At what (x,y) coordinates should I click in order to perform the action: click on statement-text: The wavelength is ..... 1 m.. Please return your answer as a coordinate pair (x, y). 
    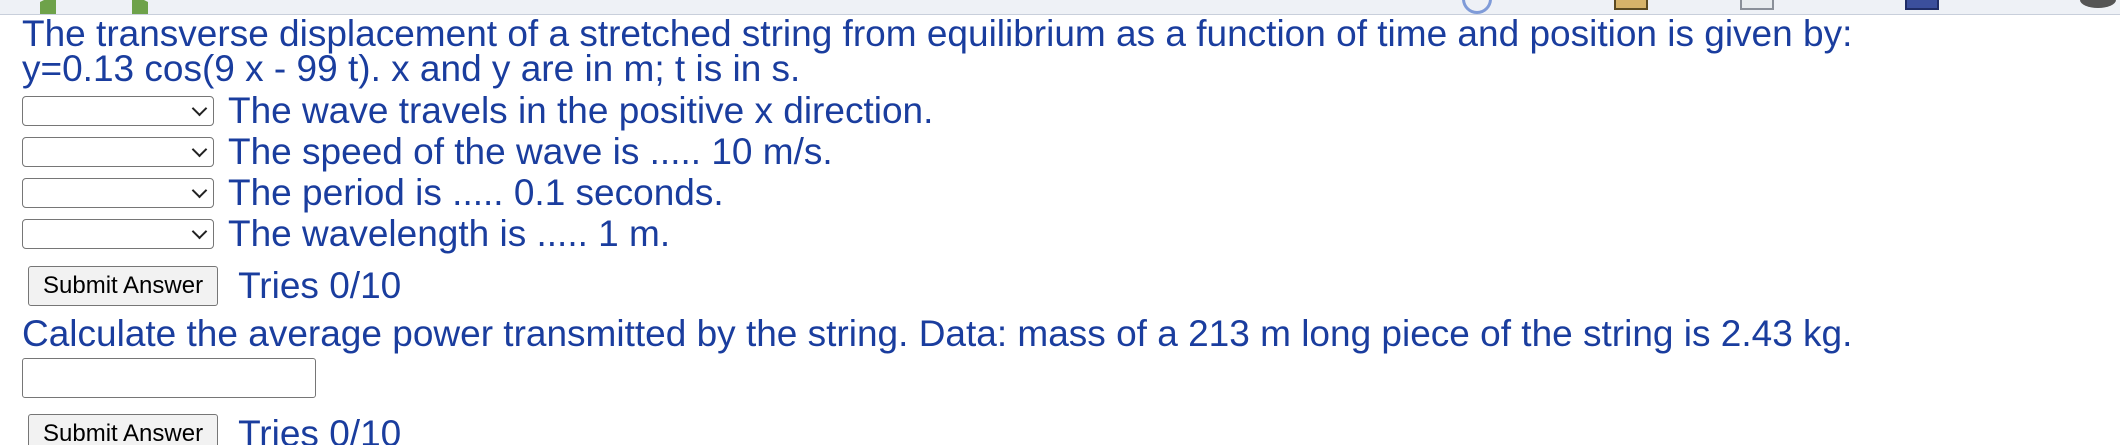
    Looking at the image, I should click on (449, 233).